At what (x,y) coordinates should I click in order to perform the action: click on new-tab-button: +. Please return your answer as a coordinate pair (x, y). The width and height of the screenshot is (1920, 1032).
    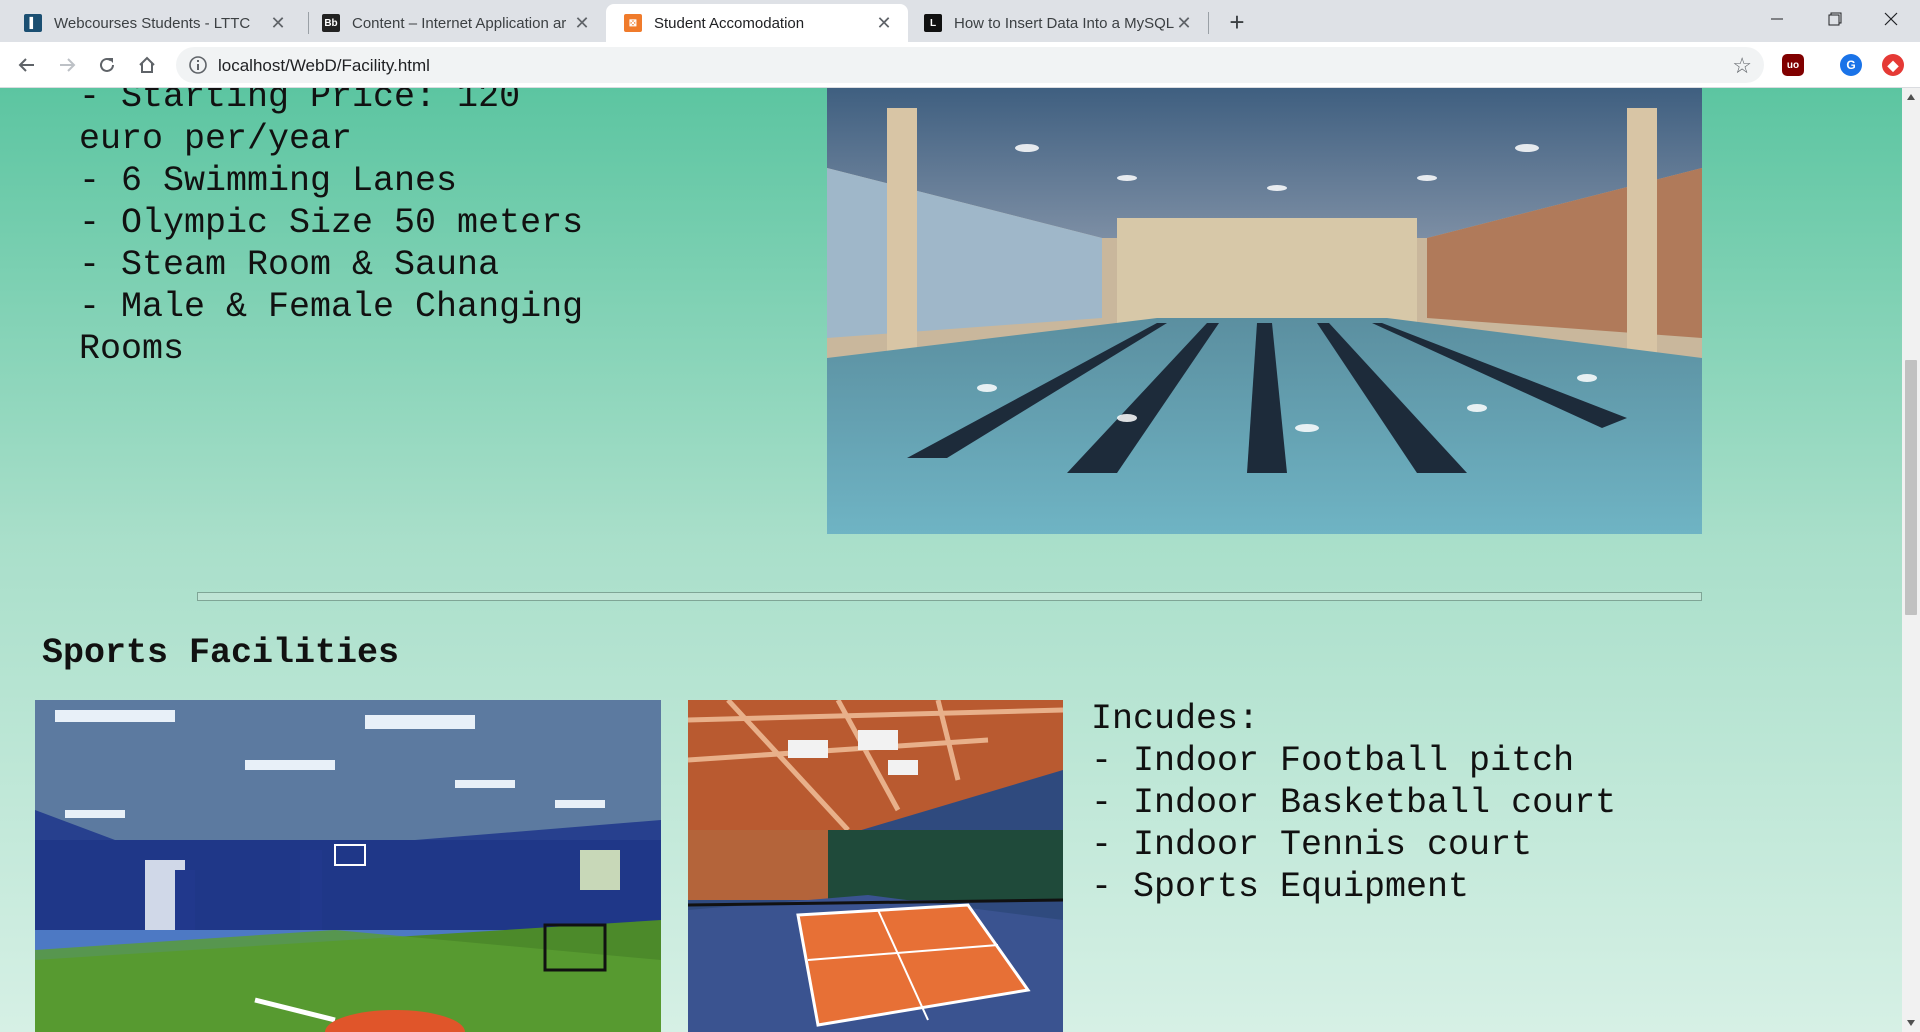
    Looking at the image, I should click on (1237, 23).